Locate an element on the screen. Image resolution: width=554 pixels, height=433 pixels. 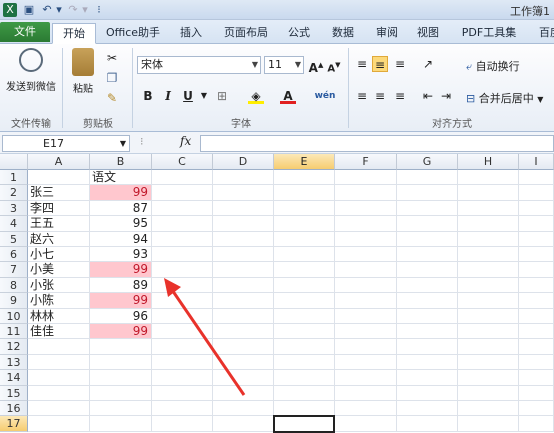
arrow-head is located at coordinates (172, 287).